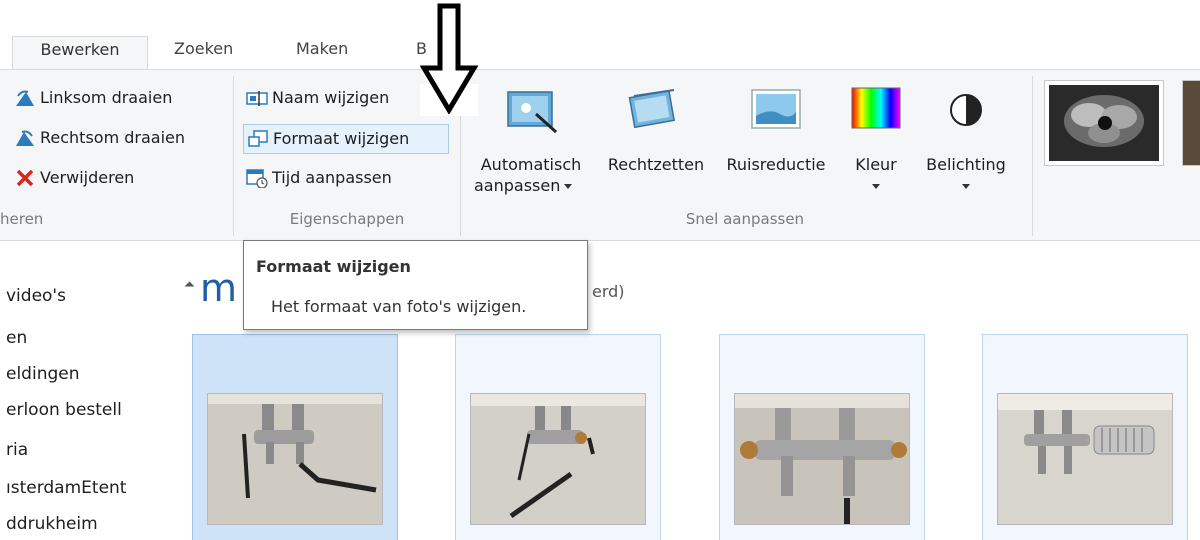 This screenshot has width=1200, height=540. What do you see at coordinates (25, 178) in the screenshot?
I see `red-x-icon` at bounding box center [25, 178].